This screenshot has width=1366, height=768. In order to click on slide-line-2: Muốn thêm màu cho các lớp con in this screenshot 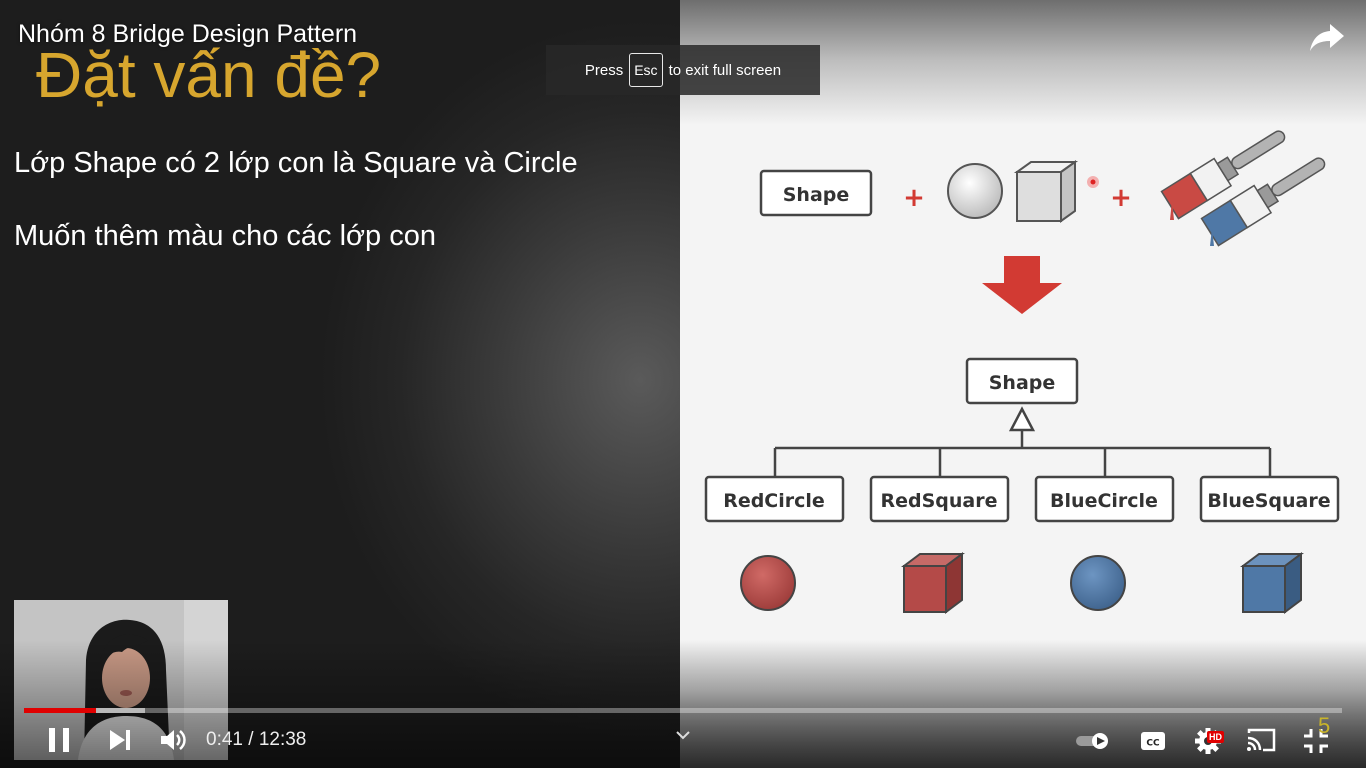, I will do `click(225, 236)`.